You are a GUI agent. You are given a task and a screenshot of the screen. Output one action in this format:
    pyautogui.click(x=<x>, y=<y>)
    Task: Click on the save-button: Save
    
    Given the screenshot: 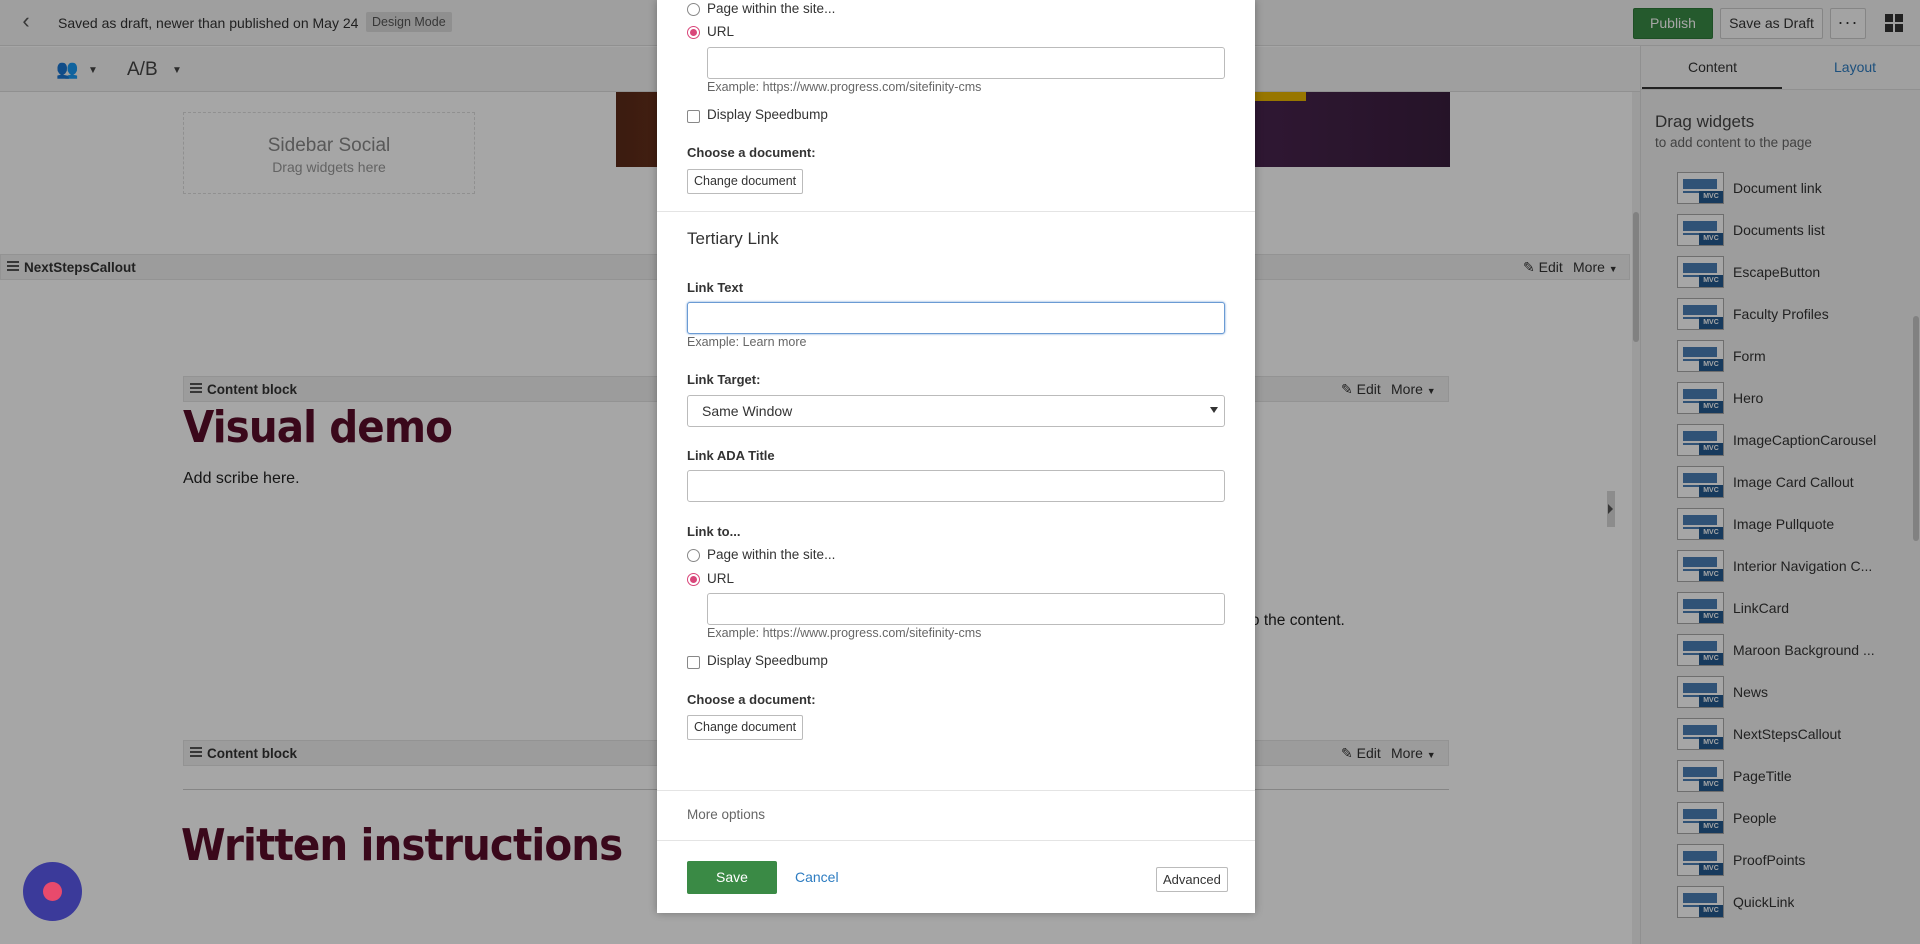 What is the action you would take?
    pyautogui.click(x=732, y=877)
    